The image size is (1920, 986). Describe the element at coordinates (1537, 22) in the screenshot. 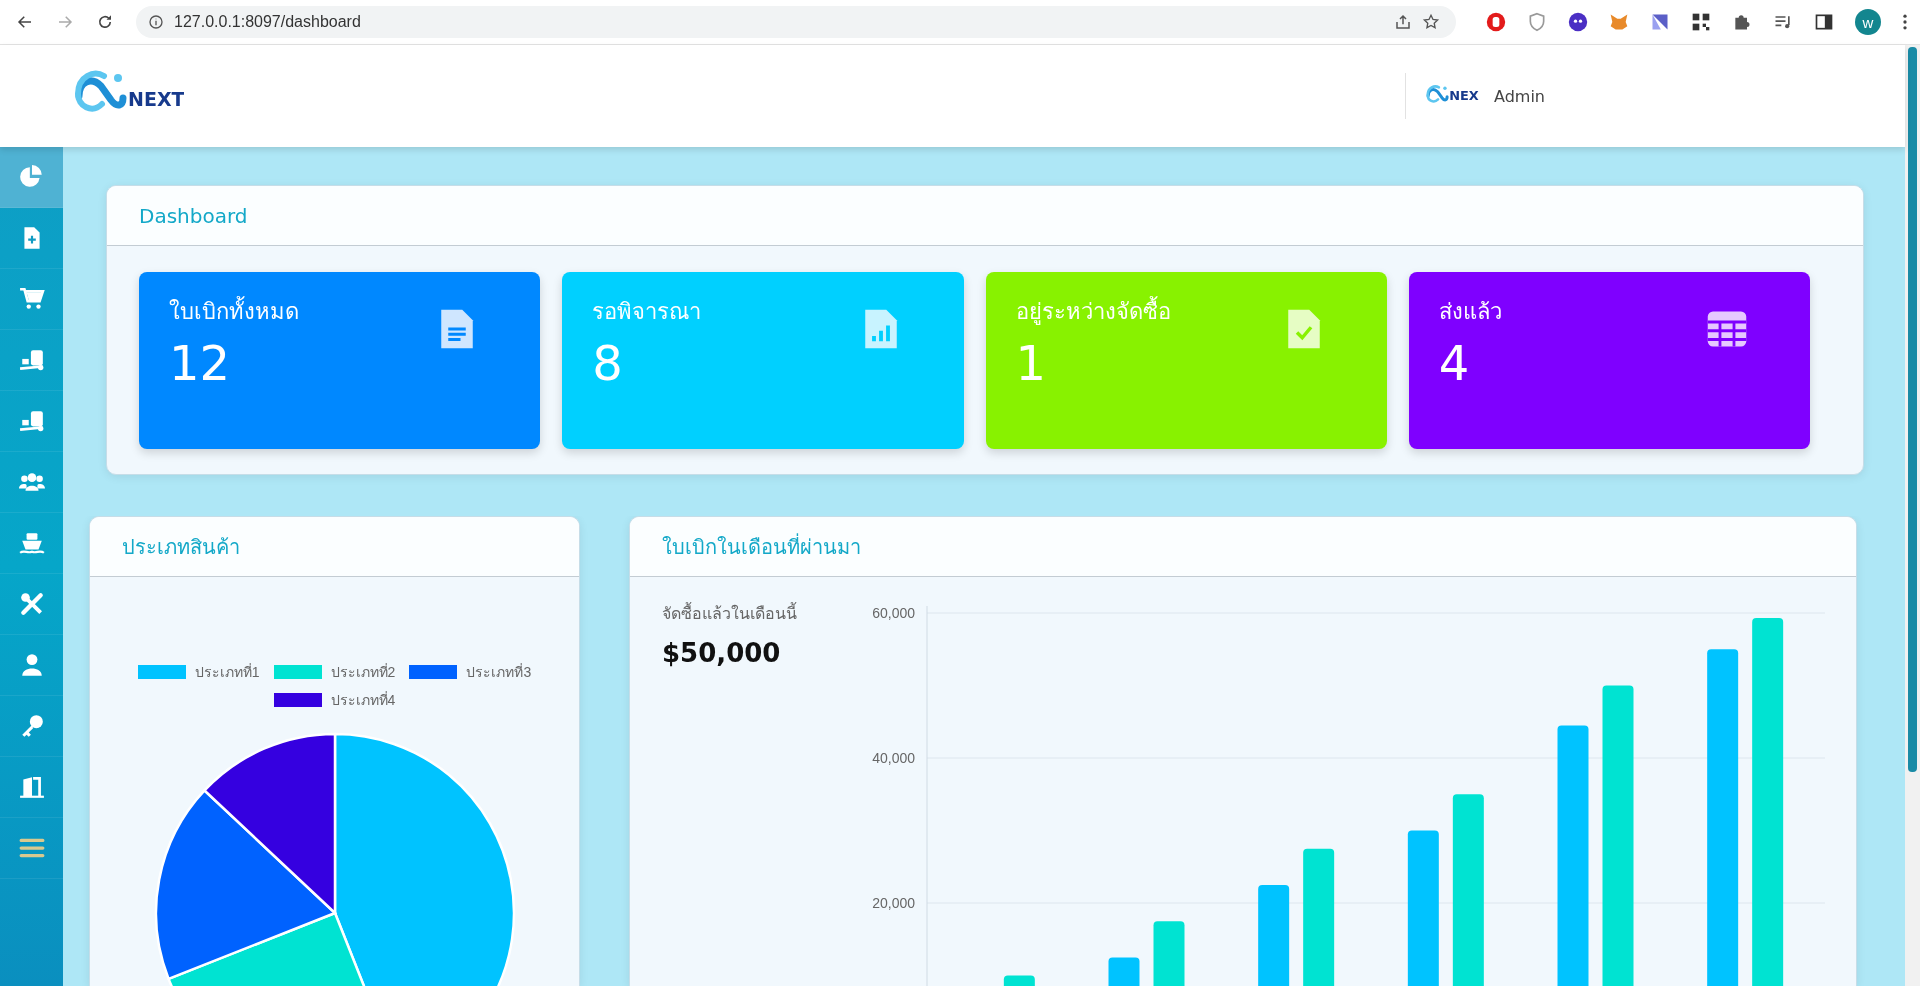

I see `shield-icon` at that location.